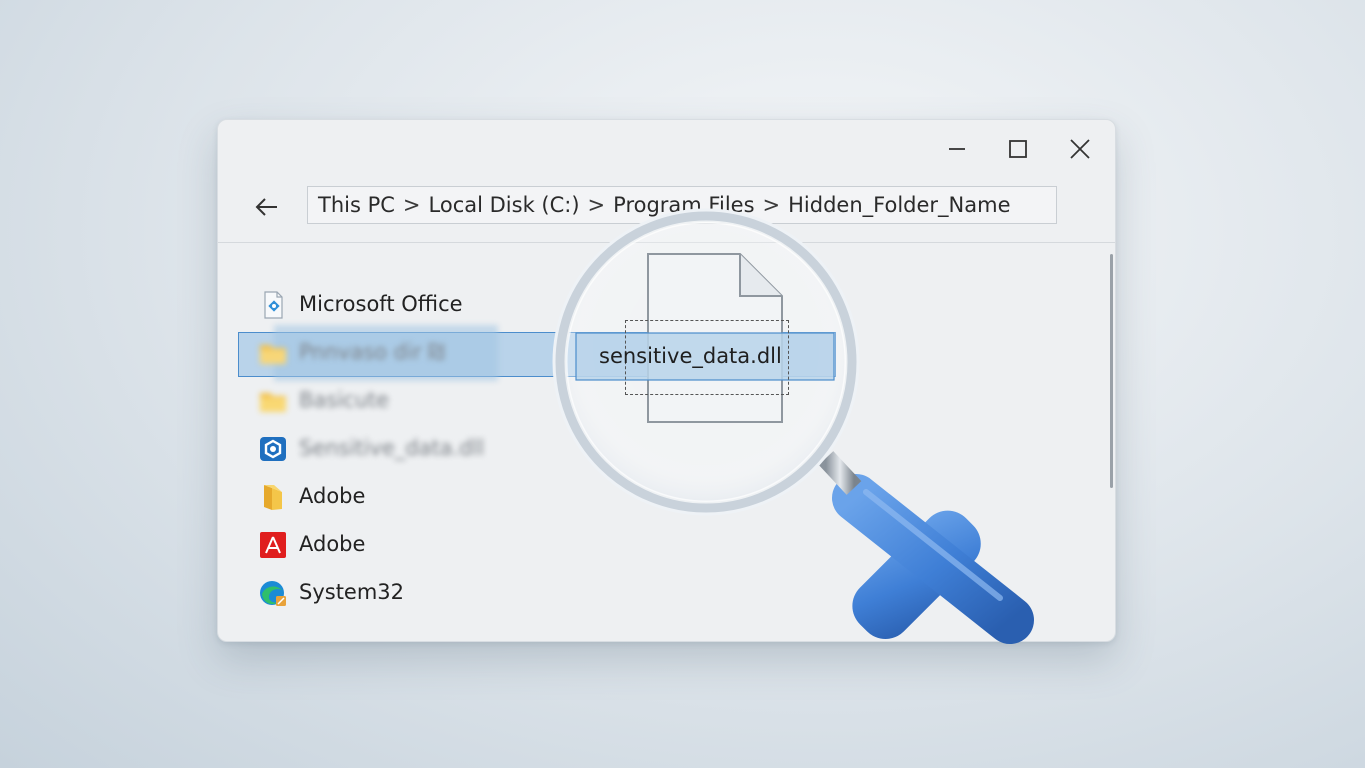 The width and height of the screenshot is (1365, 768). I want to click on file-name: Microsoft Office, so click(381, 304).